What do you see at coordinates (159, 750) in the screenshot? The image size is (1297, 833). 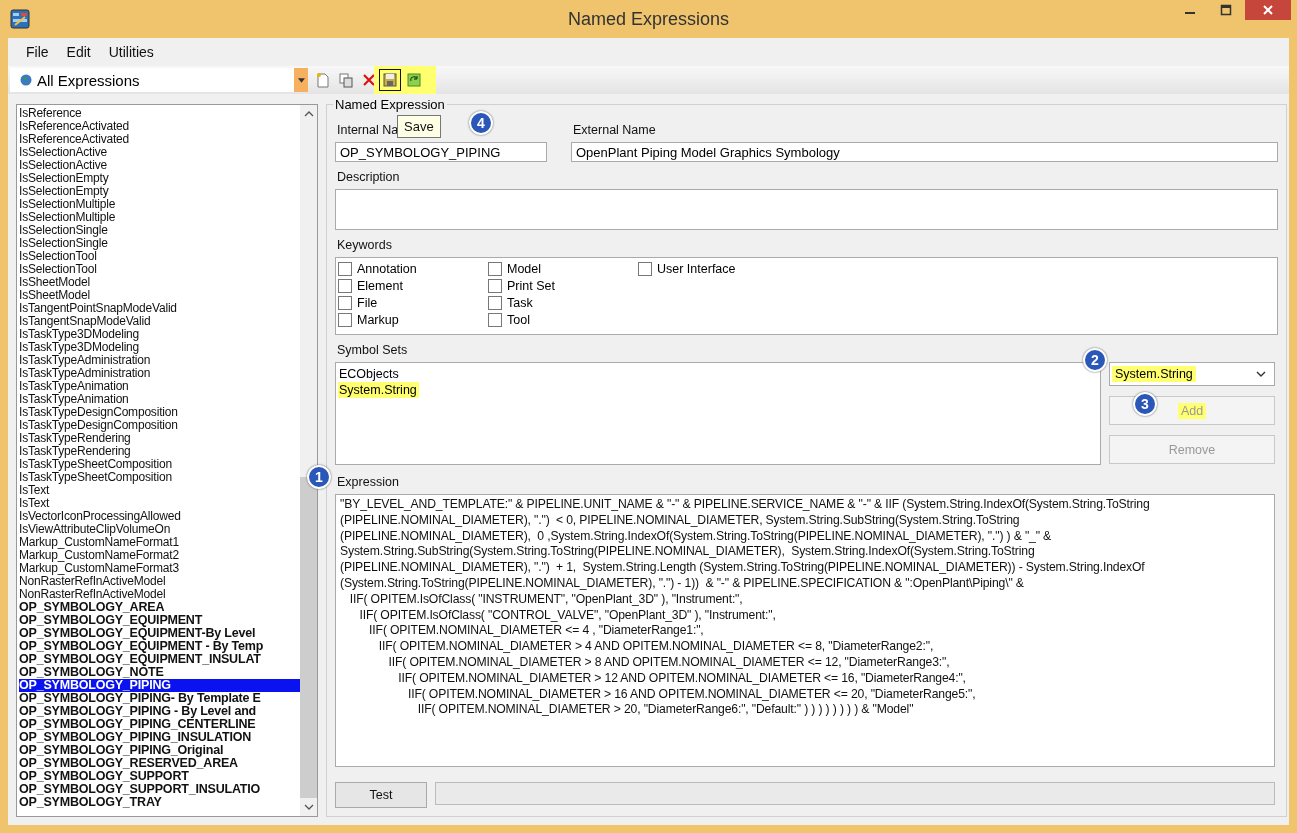 I see `list-item: OP_SYMBOLOGY_PIPING_Original` at bounding box center [159, 750].